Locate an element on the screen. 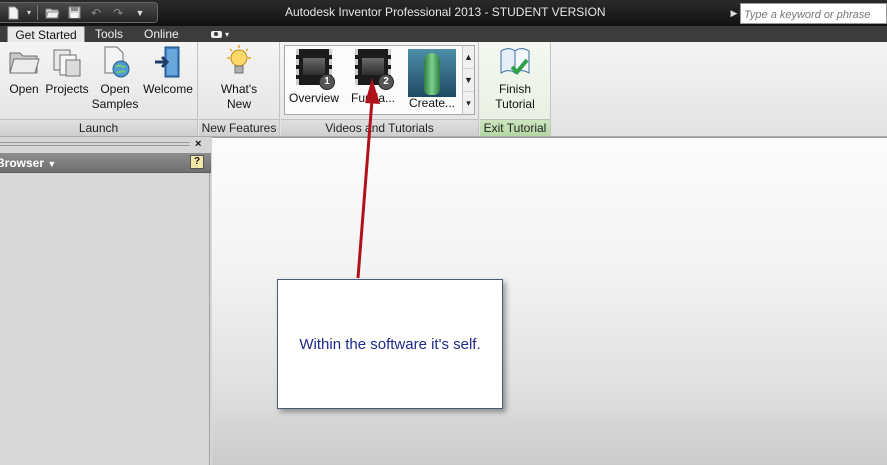 This screenshot has width=887, height=465. video-film-icon: 2 is located at coordinates (374, 69).